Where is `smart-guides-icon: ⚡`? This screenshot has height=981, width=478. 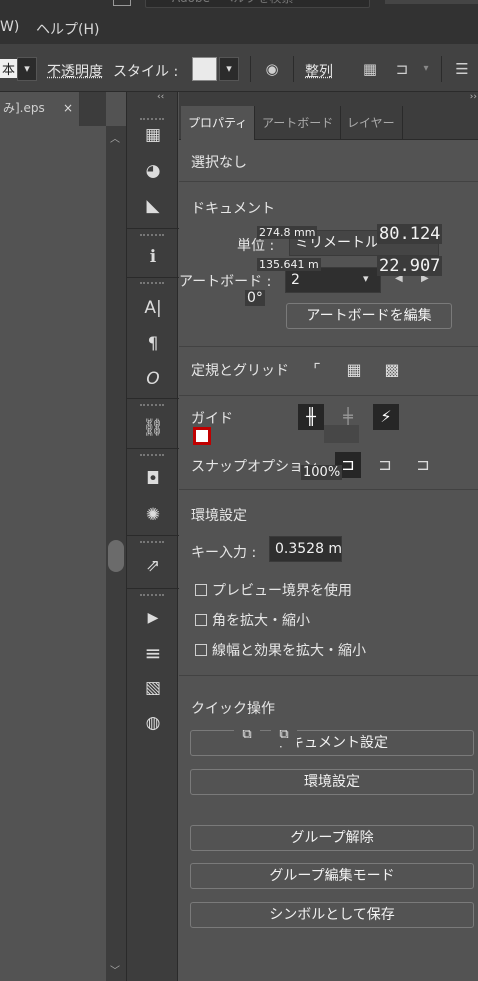
smart-guides-icon: ⚡ is located at coordinates (386, 417).